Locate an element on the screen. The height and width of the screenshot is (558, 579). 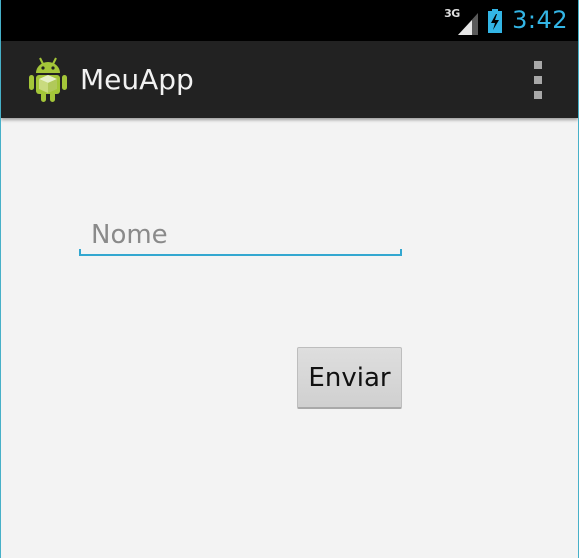
signal-strength-graphic is located at coordinates (468, 23).